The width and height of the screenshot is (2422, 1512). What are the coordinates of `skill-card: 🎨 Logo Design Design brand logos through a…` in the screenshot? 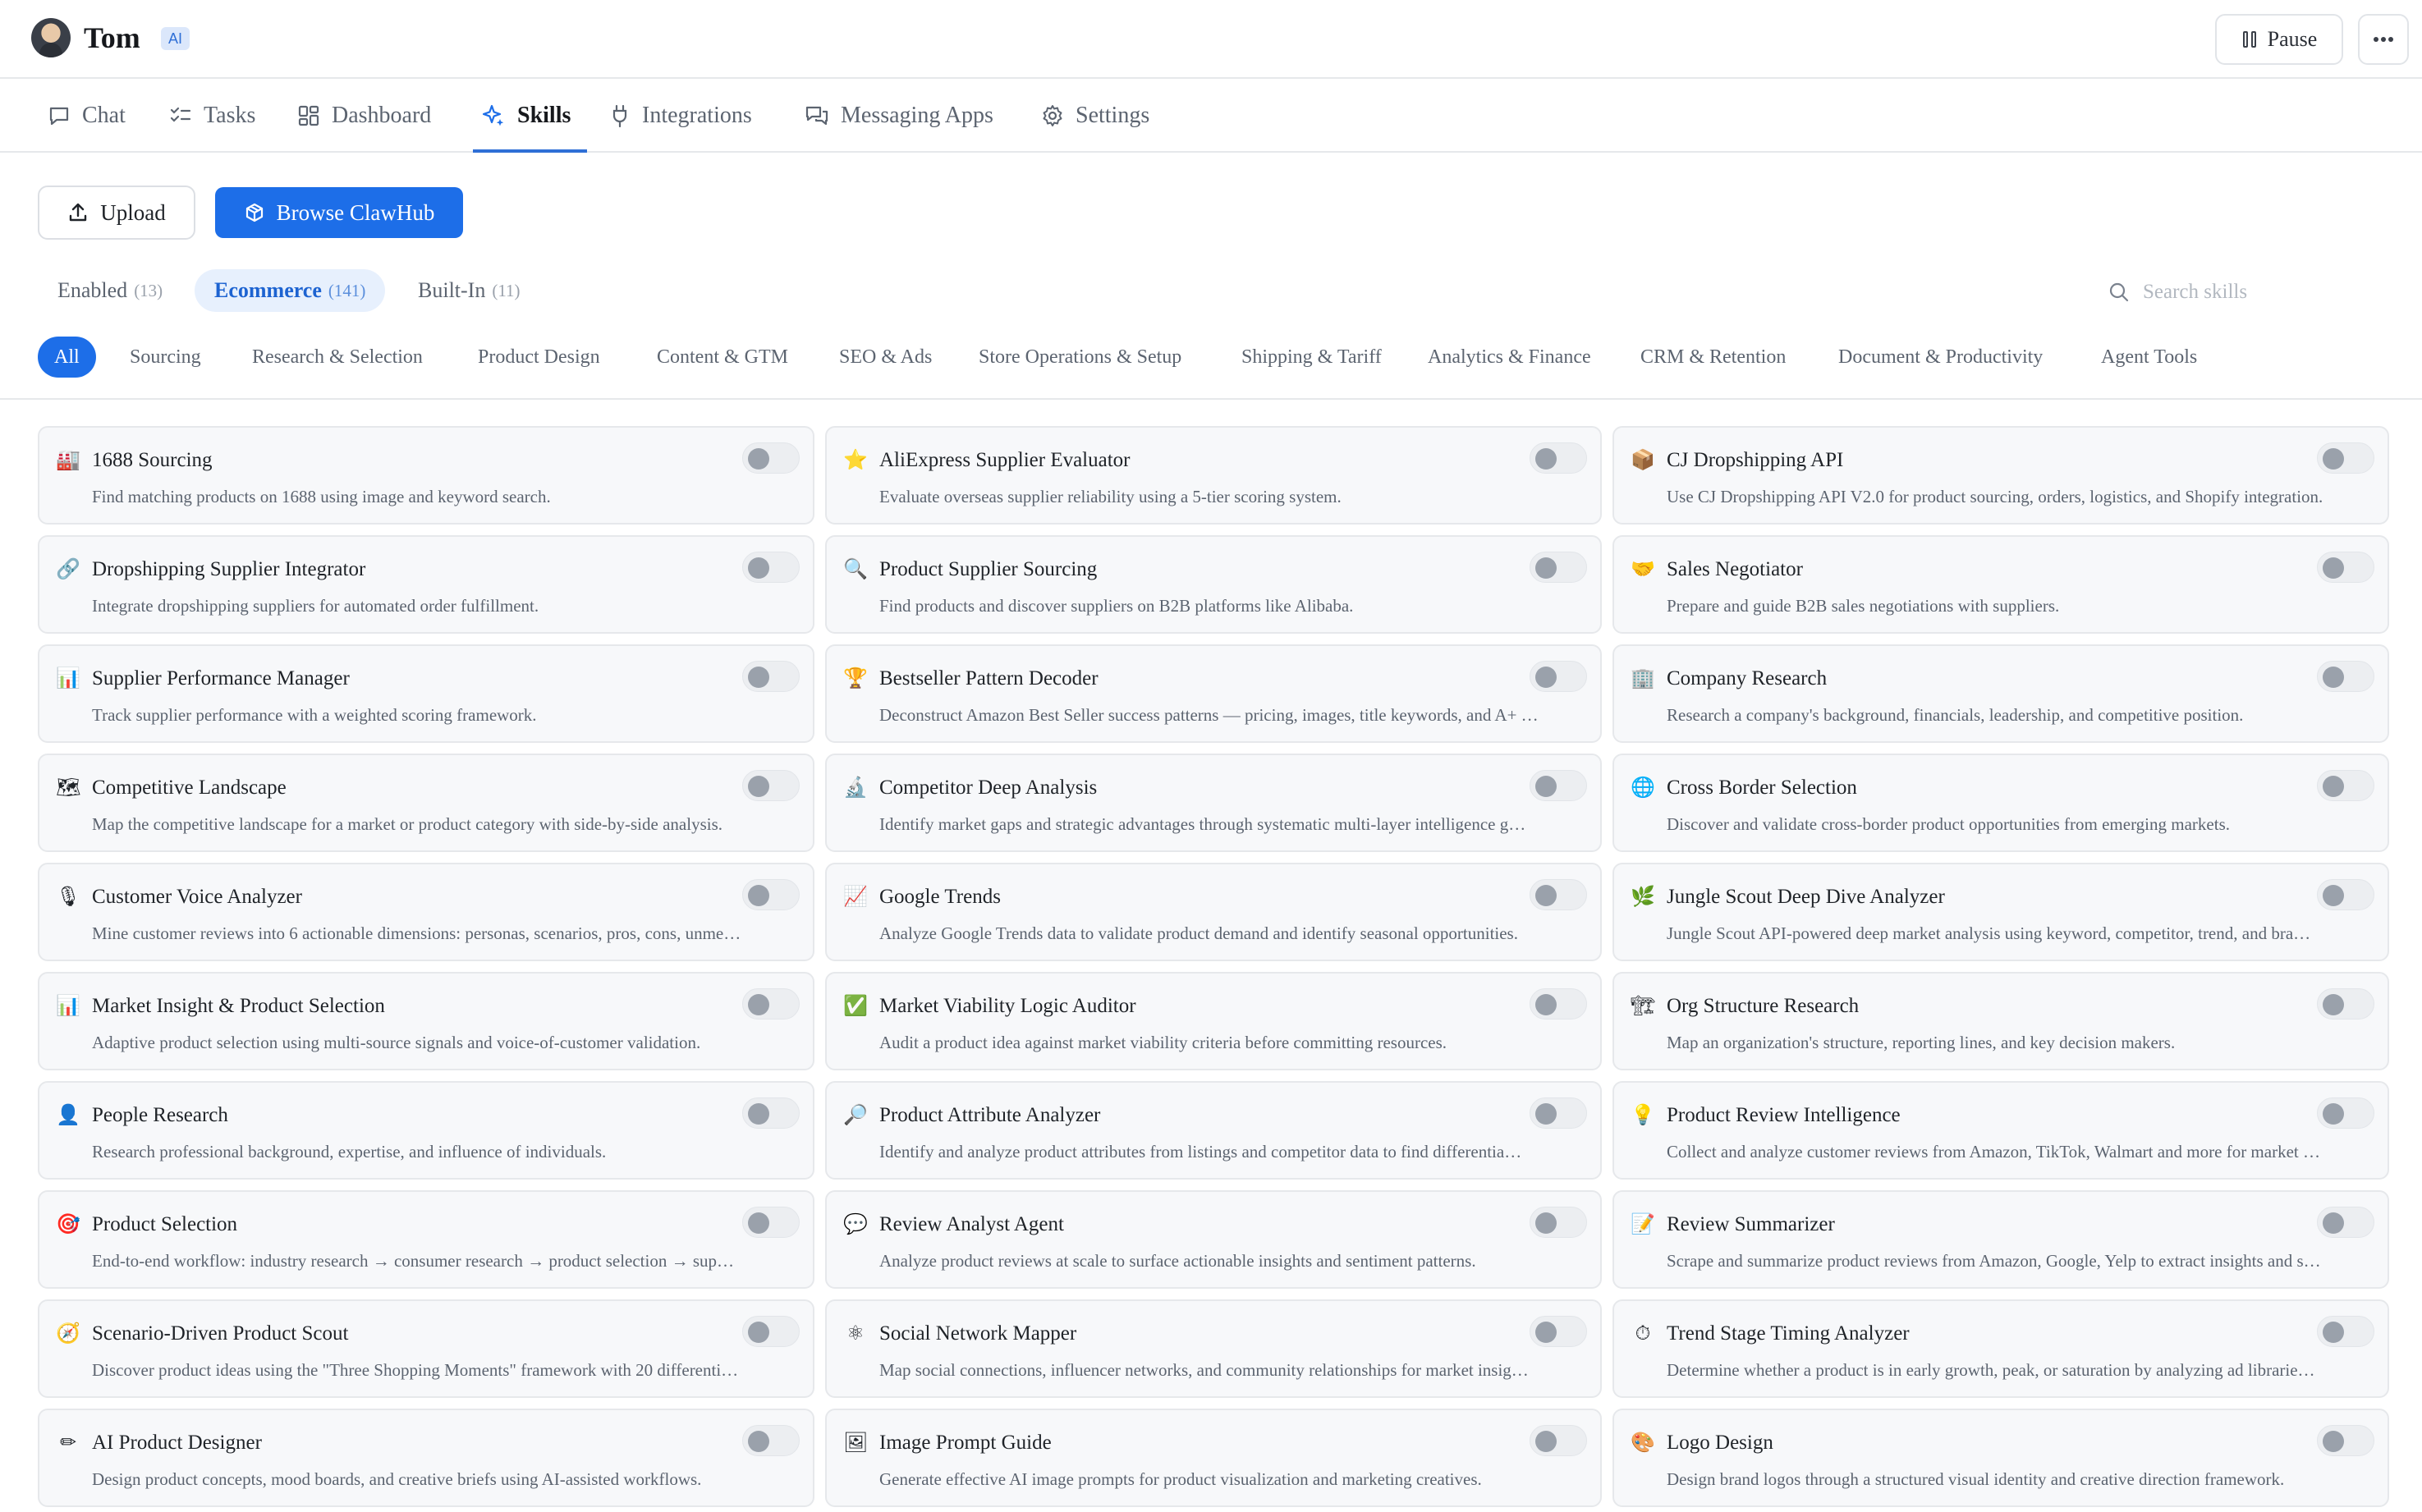 It's located at (2000, 1458).